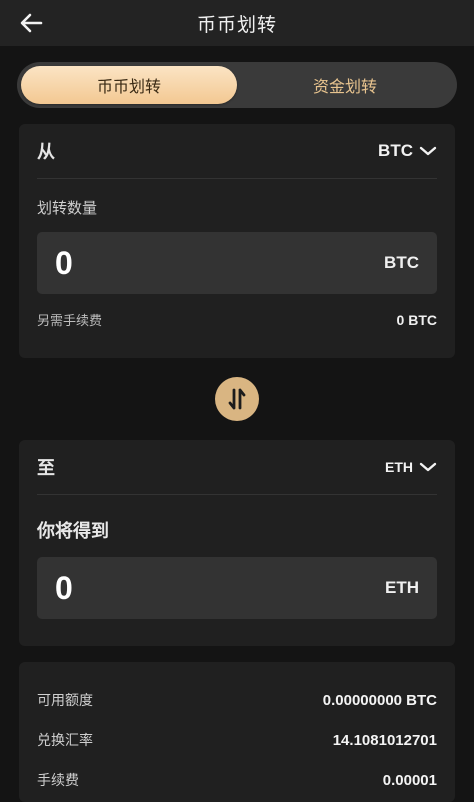 The width and height of the screenshot is (474, 802). What do you see at coordinates (399, 467) in the screenshot?
I see `to-coin: ETH` at bounding box center [399, 467].